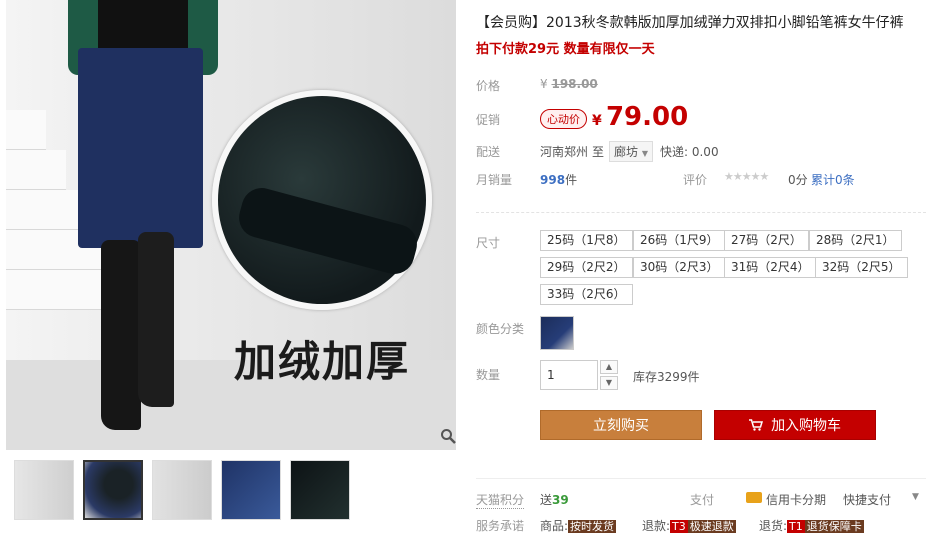 This screenshot has width=930, height=533. Describe the element at coordinates (833, 179) in the screenshot. I see `reviews-link: 累计0条` at that location.